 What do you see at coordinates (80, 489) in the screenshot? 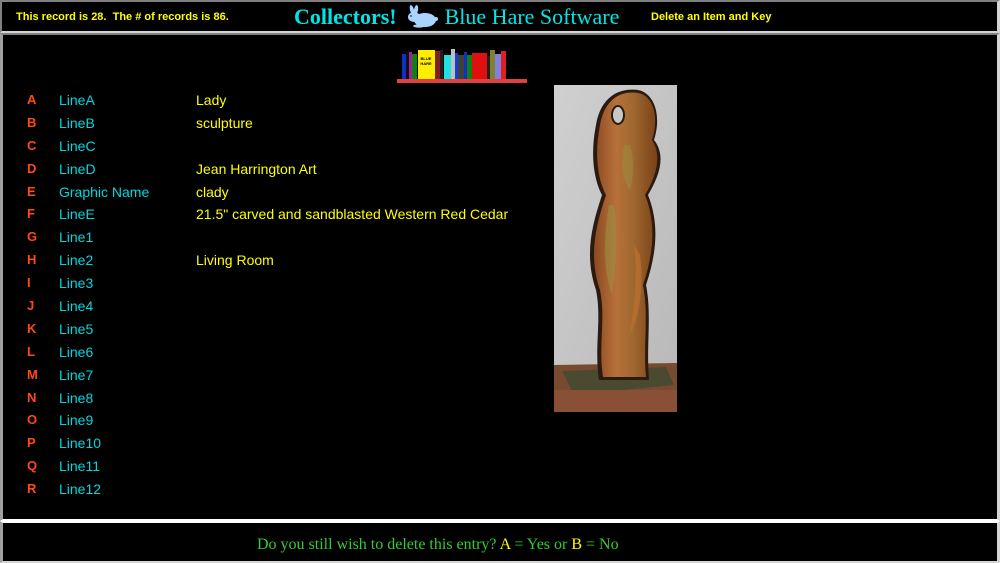
I see `field-label: Line12` at bounding box center [80, 489].